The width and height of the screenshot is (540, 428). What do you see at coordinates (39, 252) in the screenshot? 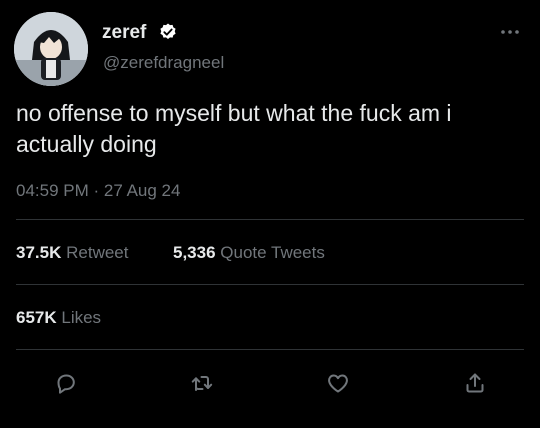
I see `retweets-count: 37.5K` at bounding box center [39, 252].